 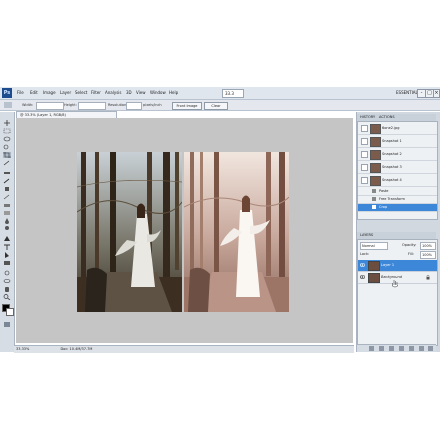 What do you see at coordinates (92, 106) in the screenshot?
I see `height-input` at bounding box center [92, 106].